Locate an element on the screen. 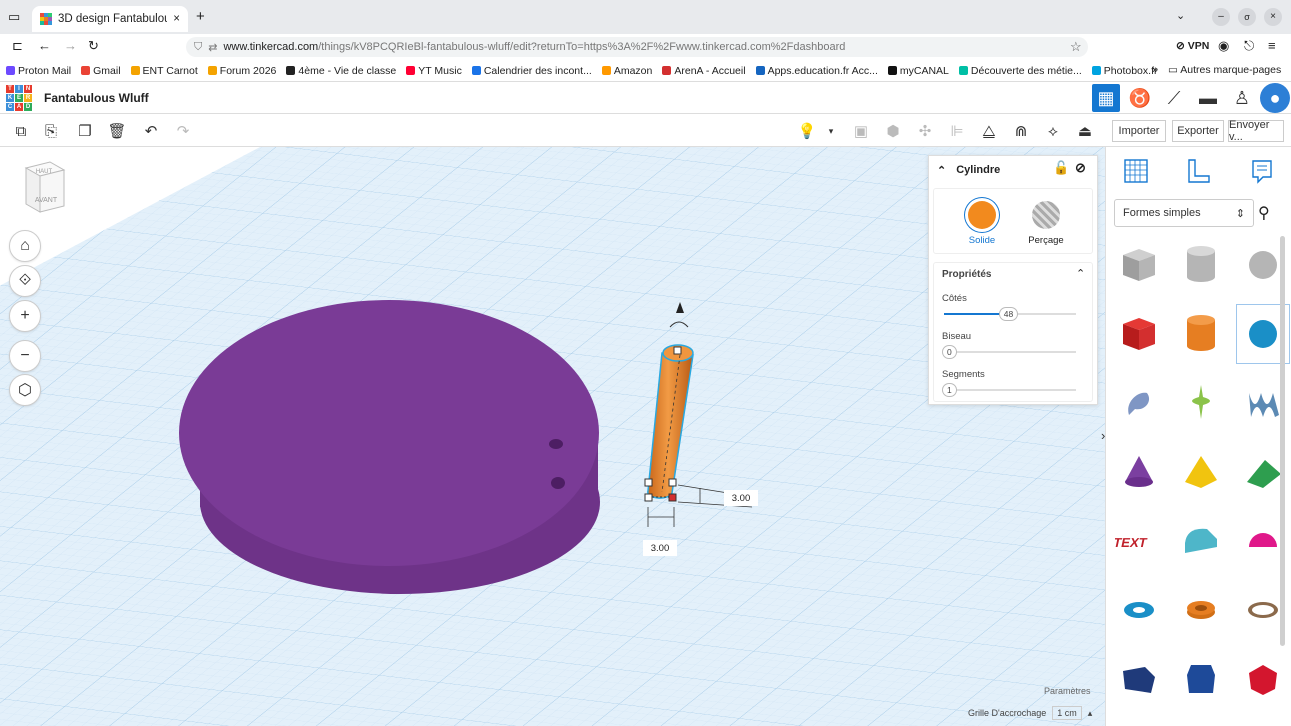 This screenshot has height=726, width=1291. ruler-icon is located at coordinates (1198, 171).